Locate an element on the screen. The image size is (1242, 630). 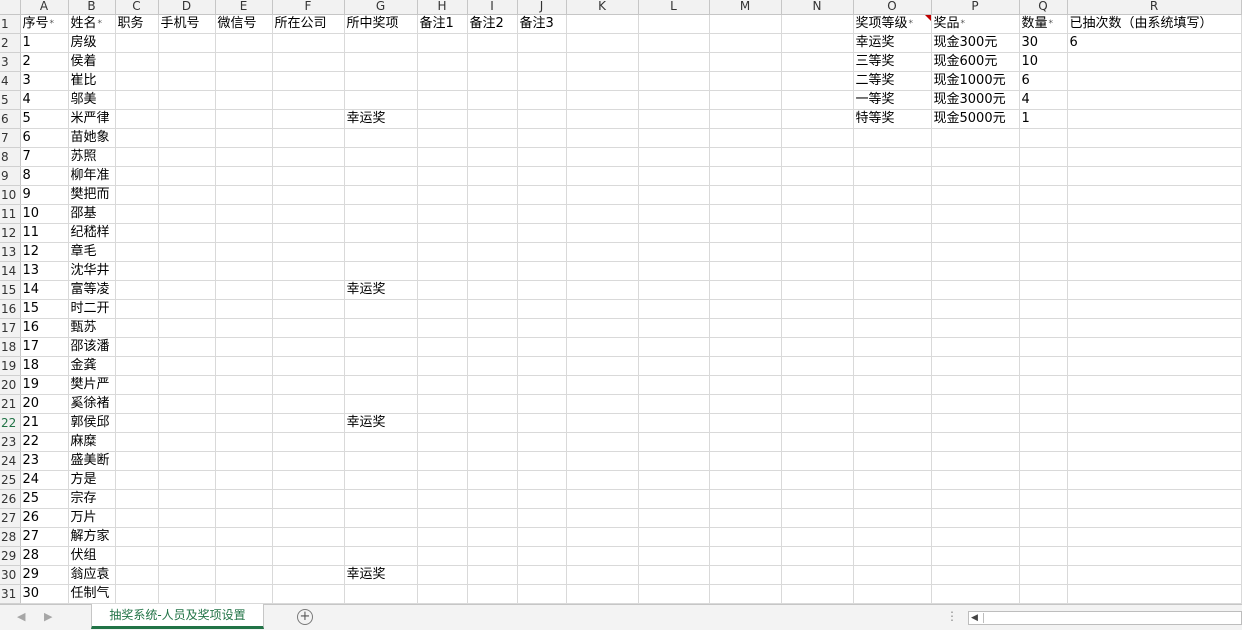
column-header-b: B is located at coordinates (92, 7).